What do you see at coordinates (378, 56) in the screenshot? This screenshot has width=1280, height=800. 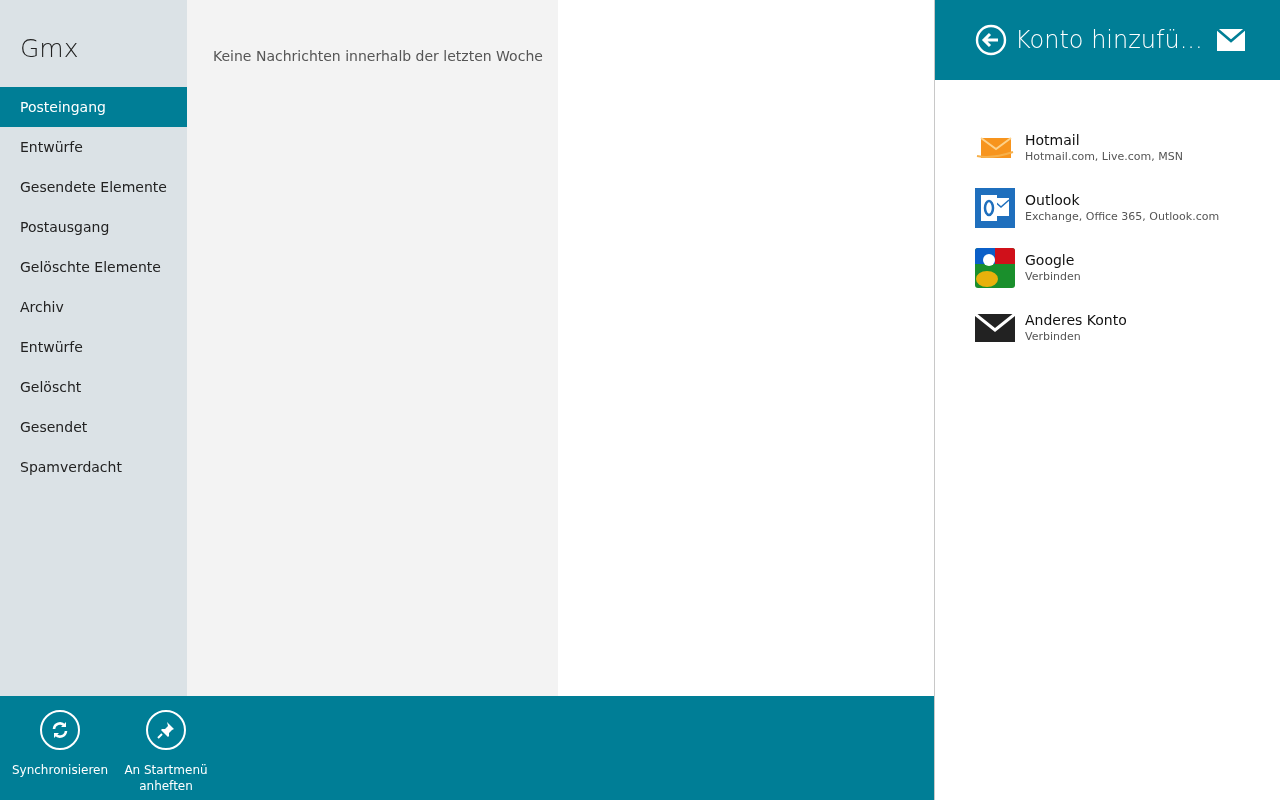 I see `empty-message: Keine Nachrichten innerhalb der letzten Woche` at bounding box center [378, 56].